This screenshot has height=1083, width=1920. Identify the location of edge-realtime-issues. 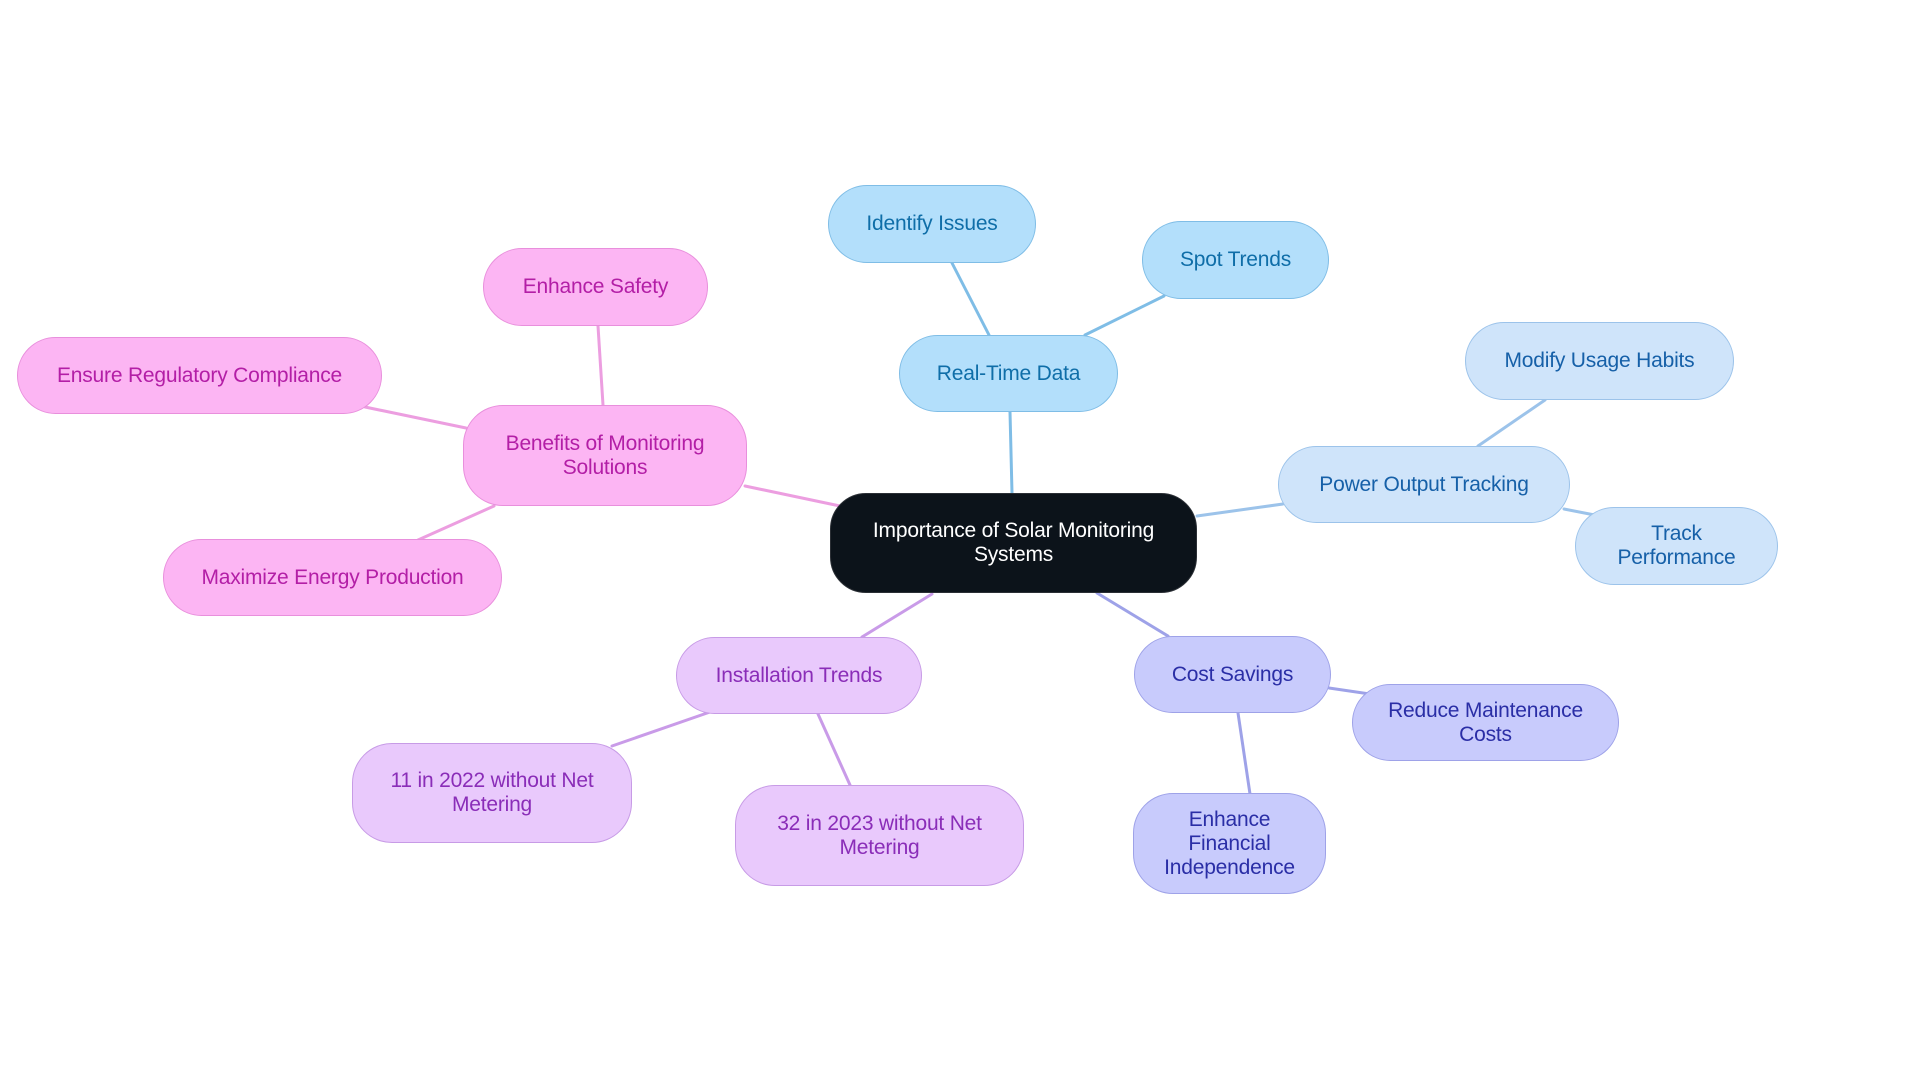
(970, 299).